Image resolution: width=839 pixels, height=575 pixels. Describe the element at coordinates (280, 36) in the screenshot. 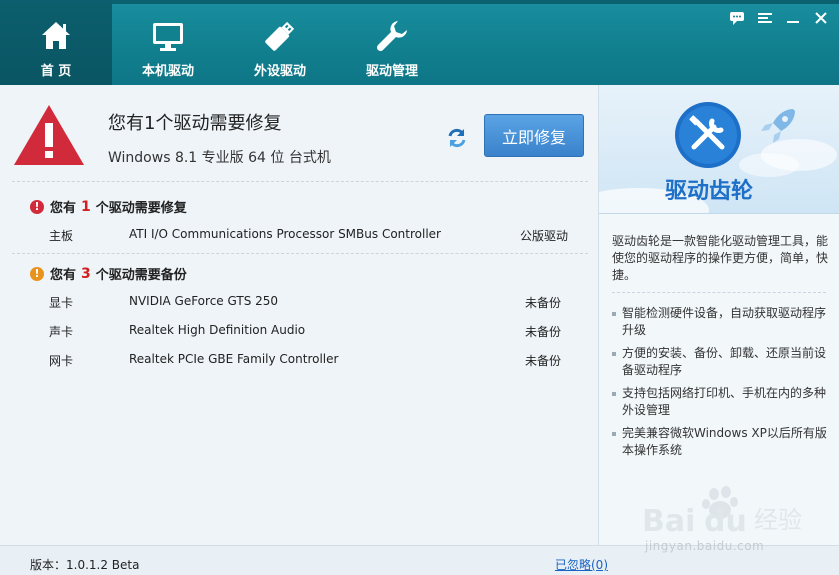

I see `usb-drive-icon` at that location.